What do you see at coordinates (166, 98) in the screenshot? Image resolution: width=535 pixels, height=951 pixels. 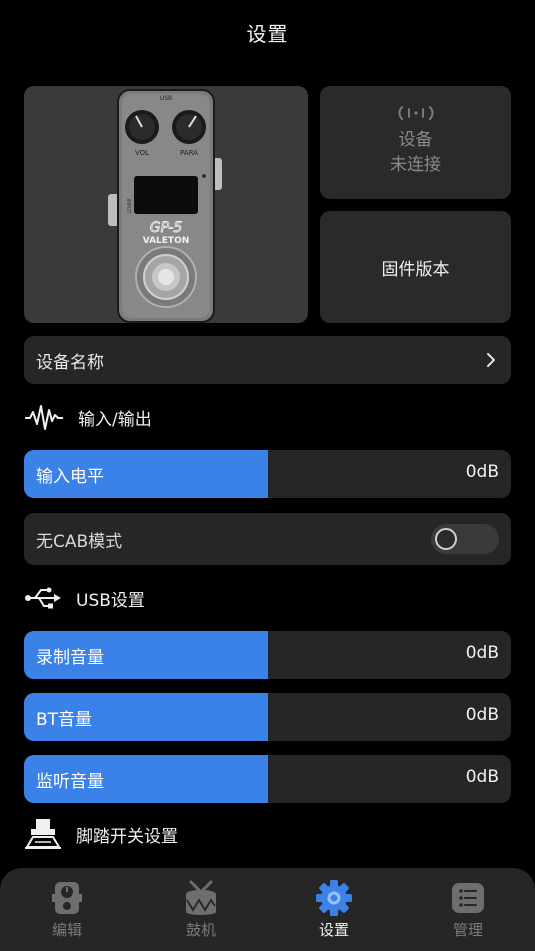 I see `pedal-usb-label: USB` at bounding box center [166, 98].